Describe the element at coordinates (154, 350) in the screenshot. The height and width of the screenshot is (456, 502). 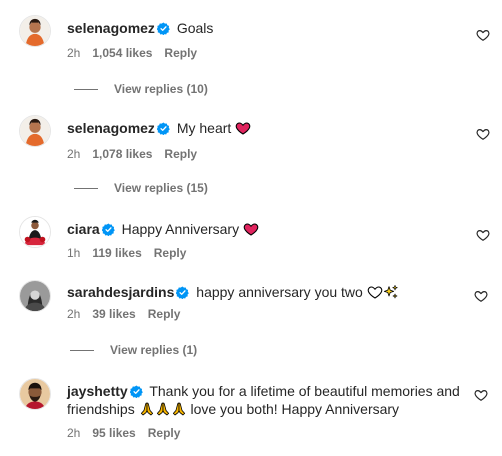
I see `view-replies-label: View replies (1)` at that location.